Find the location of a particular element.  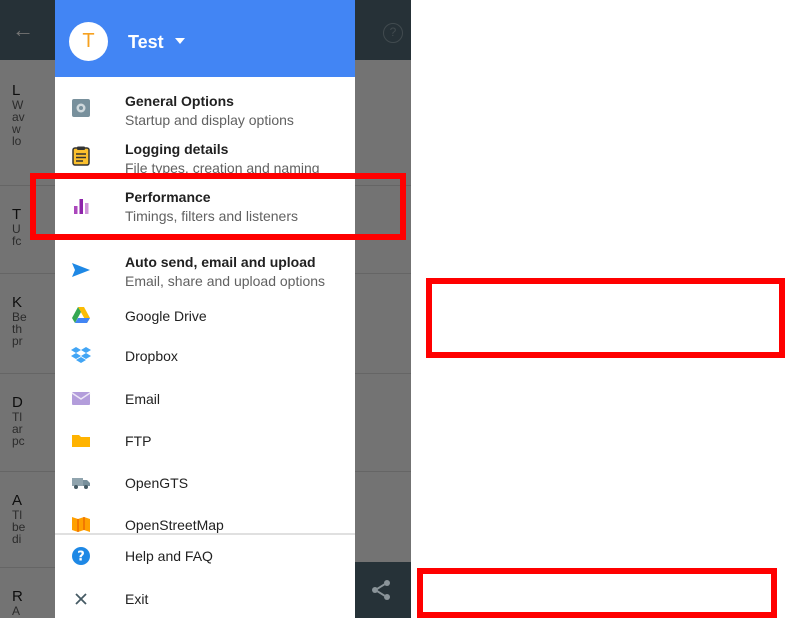

send-icon is located at coordinates (81, 270).